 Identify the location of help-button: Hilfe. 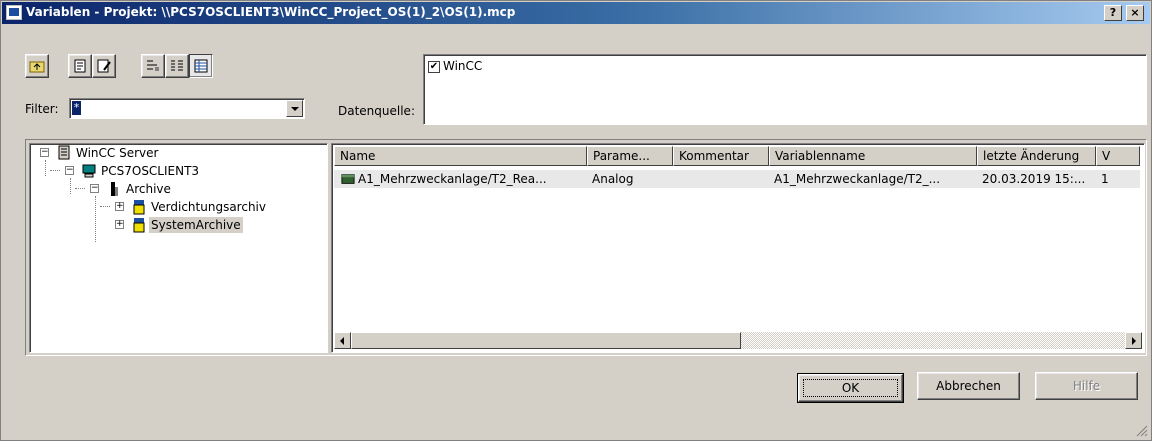
(1086, 386).